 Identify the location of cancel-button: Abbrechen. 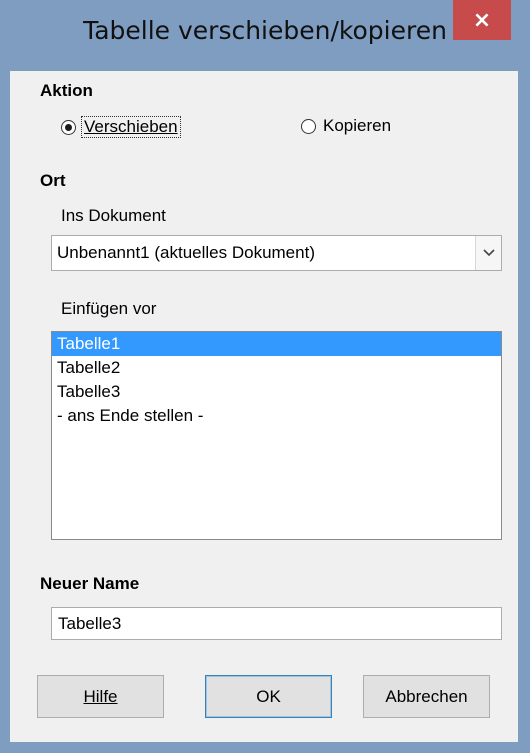
(426, 696).